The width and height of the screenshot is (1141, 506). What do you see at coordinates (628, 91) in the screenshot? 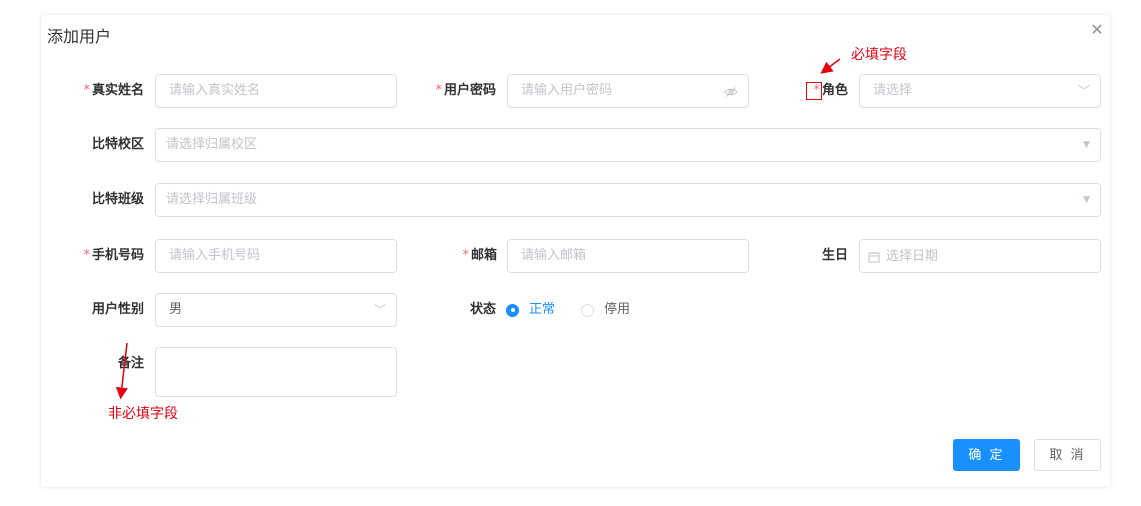
I see `password-input: 请输入用户密码` at bounding box center [628, 91].